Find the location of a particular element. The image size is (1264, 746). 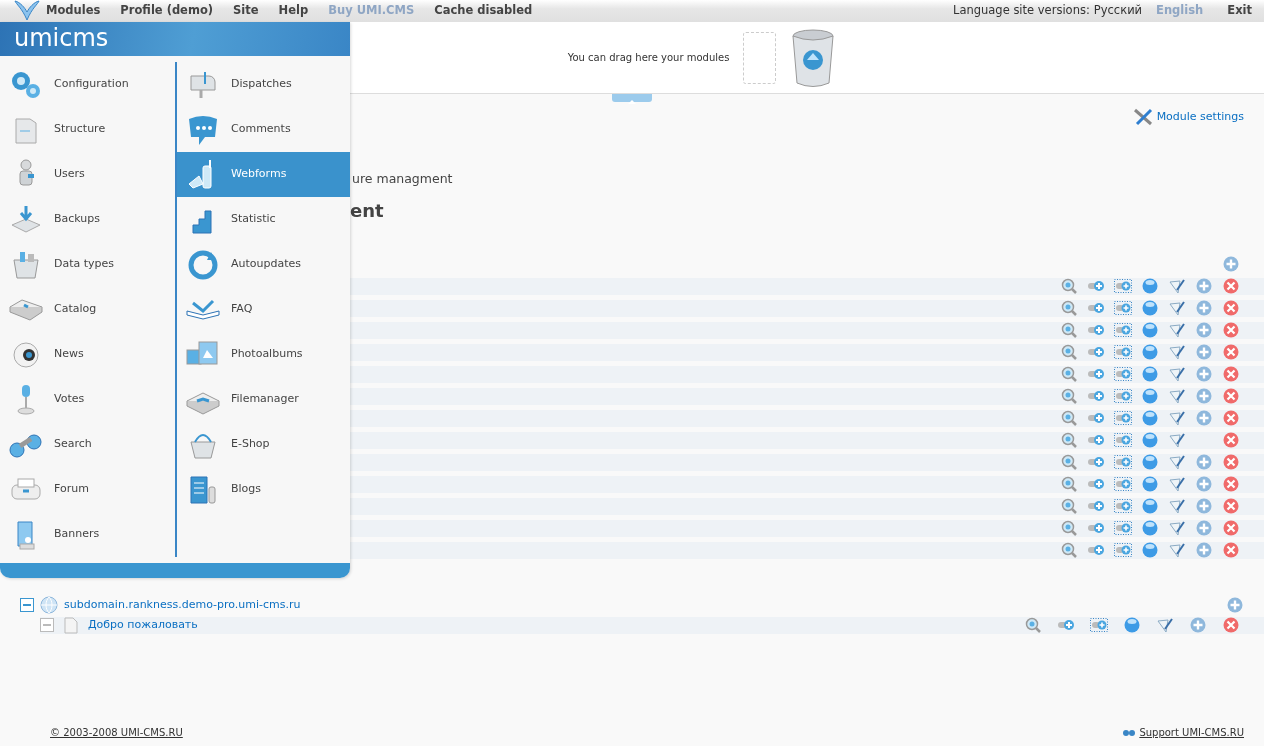

menu-item: Site is located at coordinates (246, 11).